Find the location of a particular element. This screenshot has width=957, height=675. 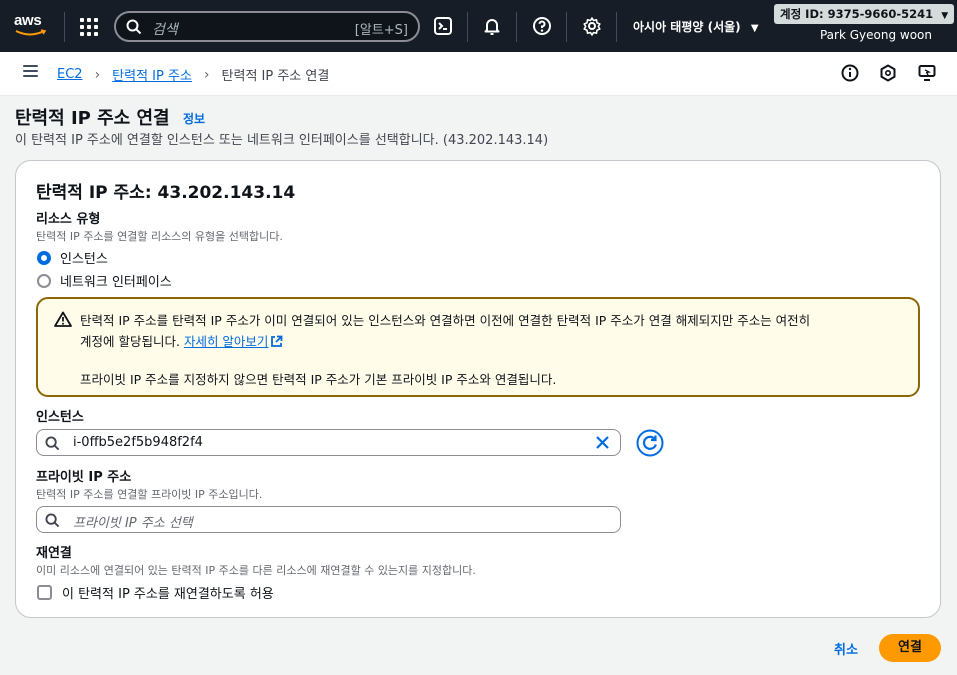

checkbox-unchecked-icon is located at coordinates (44, 592).